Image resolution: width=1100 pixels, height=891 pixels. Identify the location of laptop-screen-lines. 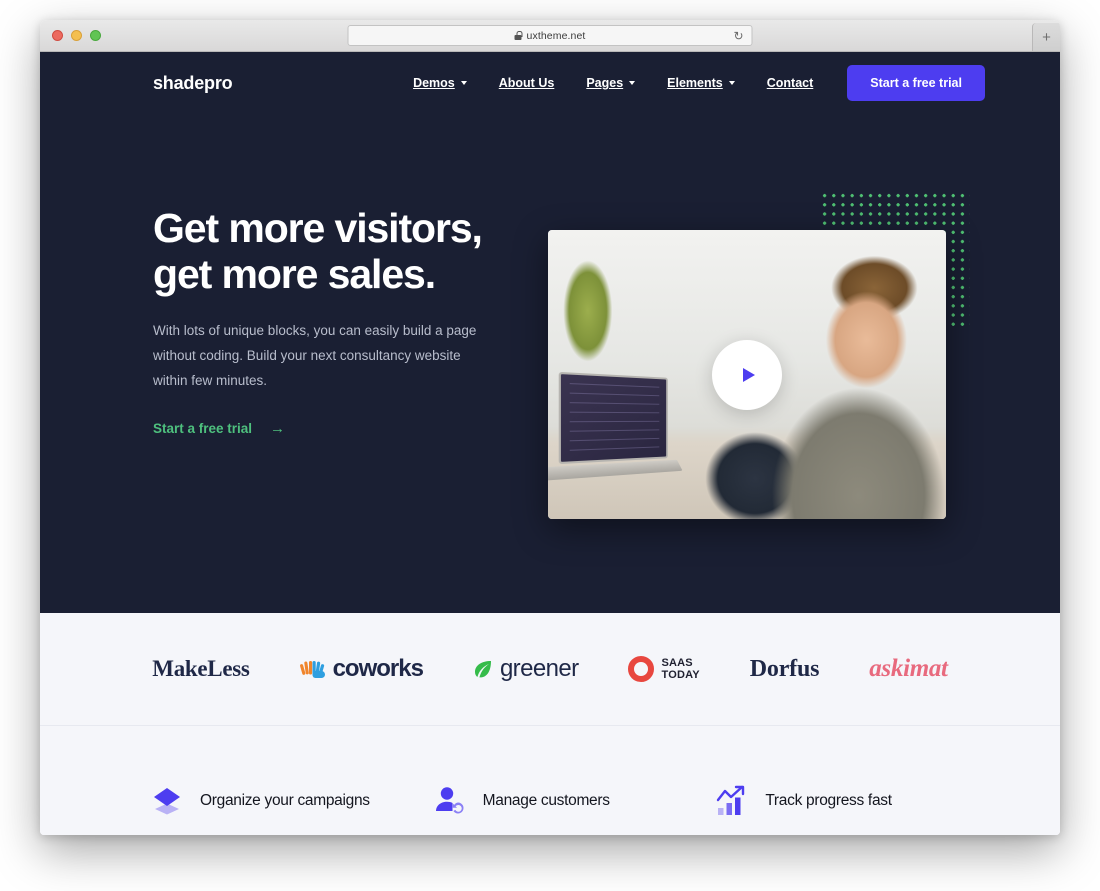
(614, 418).